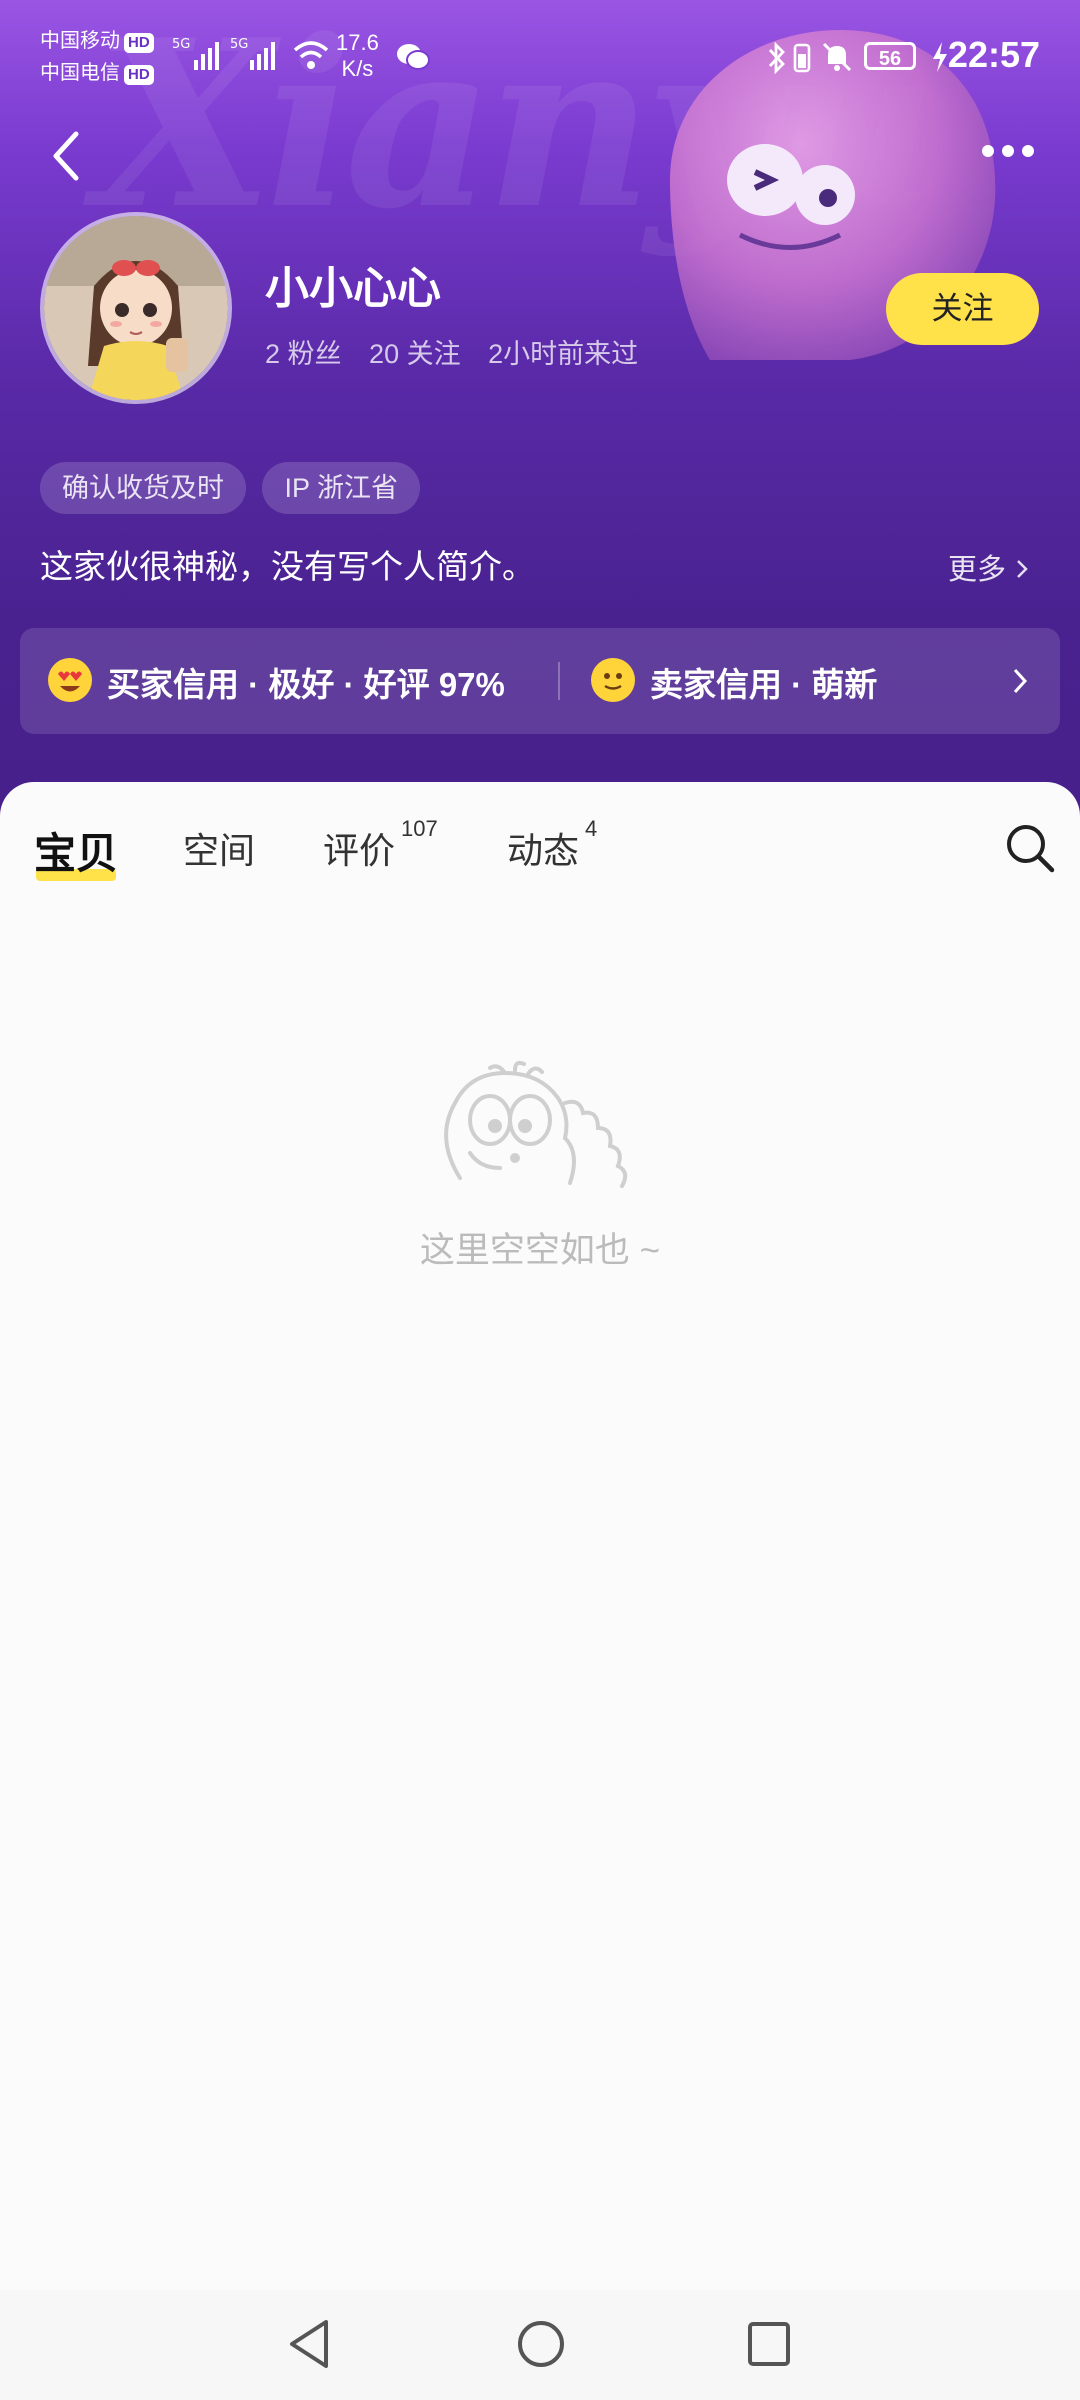 This screenshot has width=1080, height=2400. I want to click on signal-icon: 5G 5G, so click(223, 53).